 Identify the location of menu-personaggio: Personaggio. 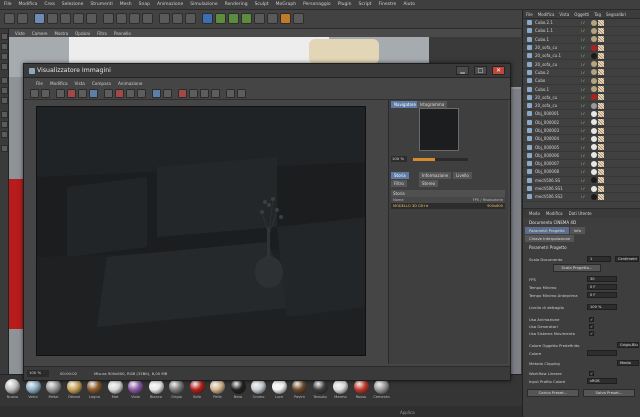
(317, 4).